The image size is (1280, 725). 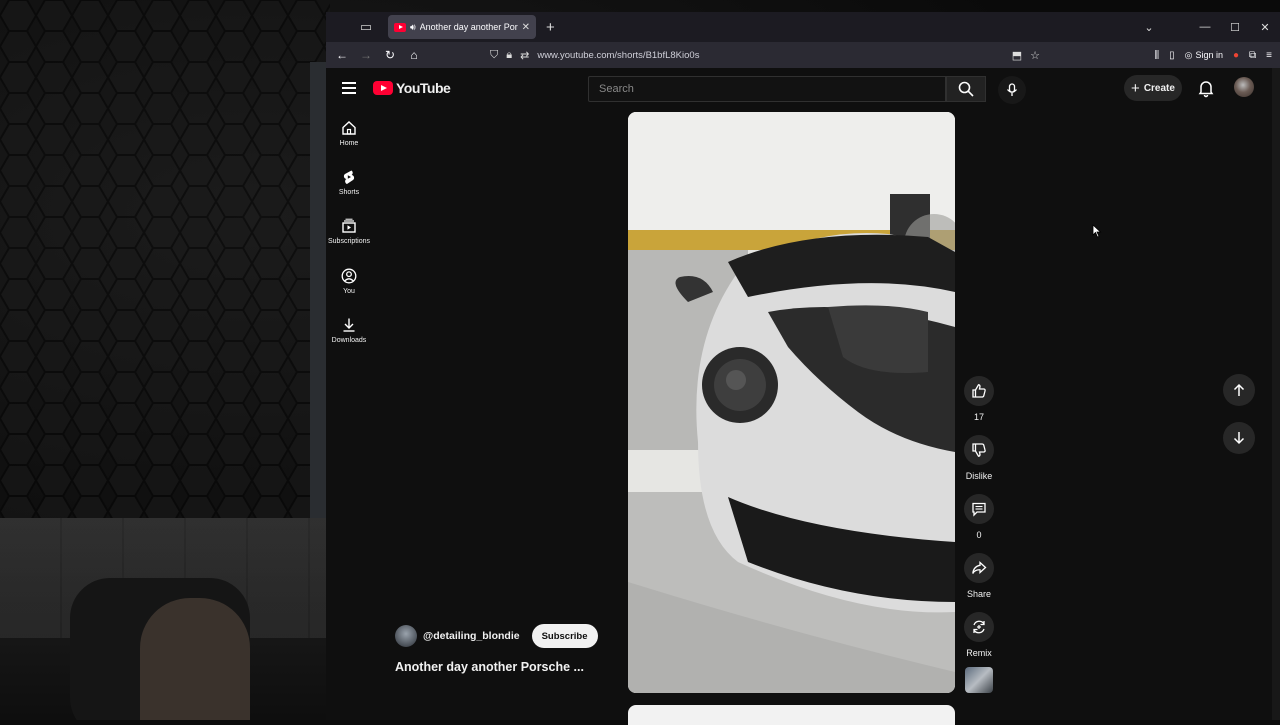 What do you see at coordinates (791, 715) in the screenshot?
I see `next-short-preview` at bounding box center [791, 715].